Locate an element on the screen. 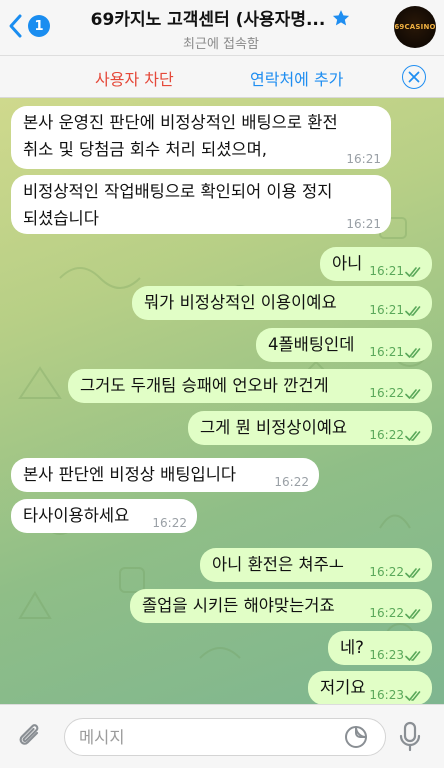 Image resolution: width=444 pixels, height=768 pixels. incoming-message: 타사이용하세요 16:22 is located at coordinates (104, 516).